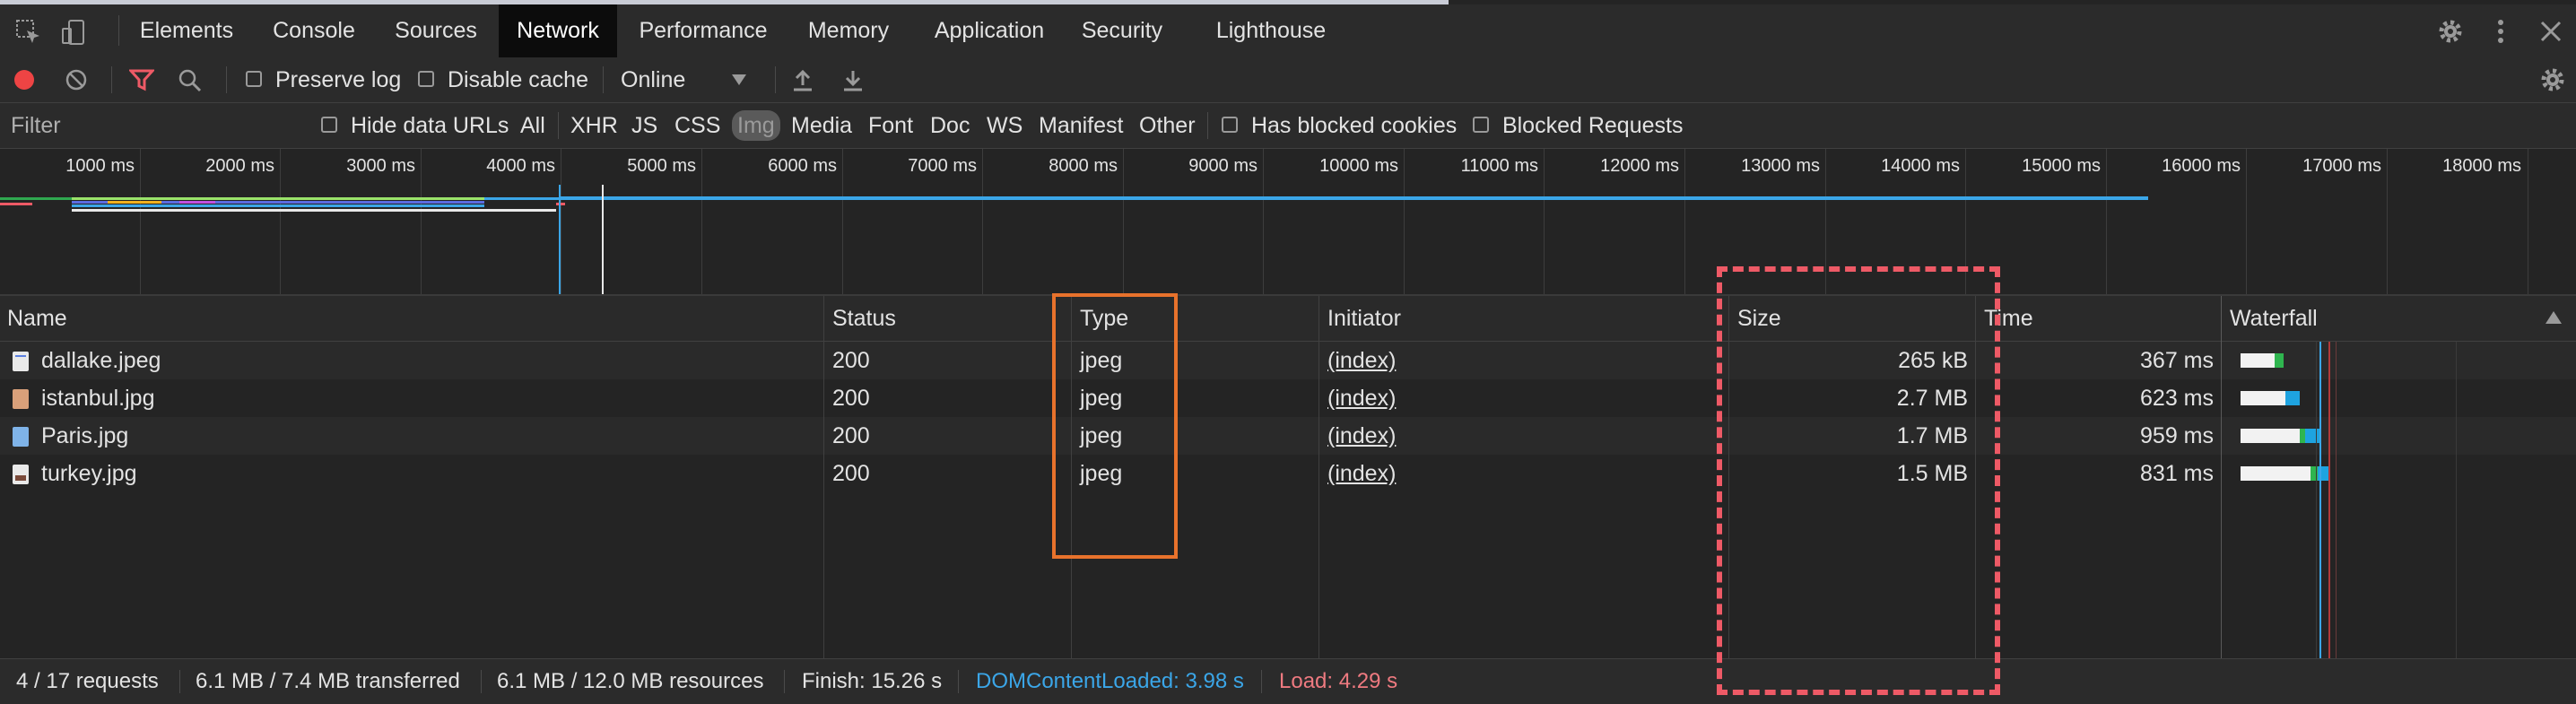  Describe the element at coordinates (314, 30) in the screenshot. I see `tab-console: Console` at that location.